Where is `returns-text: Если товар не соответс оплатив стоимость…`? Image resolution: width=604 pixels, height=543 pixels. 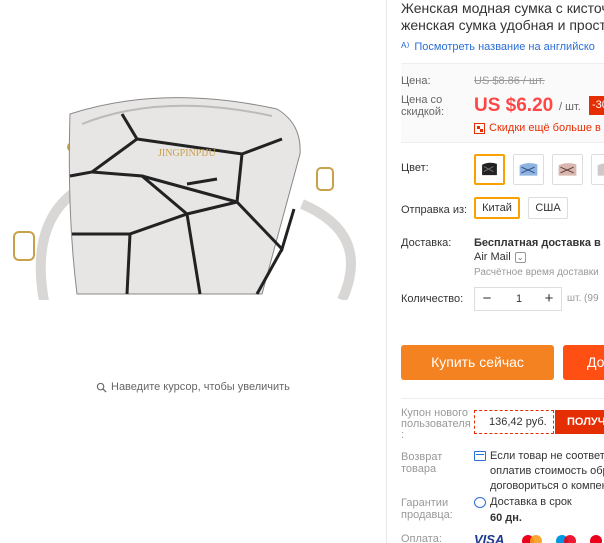
returns-text: Если товар не соответс оплатив стоимость… is located at coordinates (547, 471).